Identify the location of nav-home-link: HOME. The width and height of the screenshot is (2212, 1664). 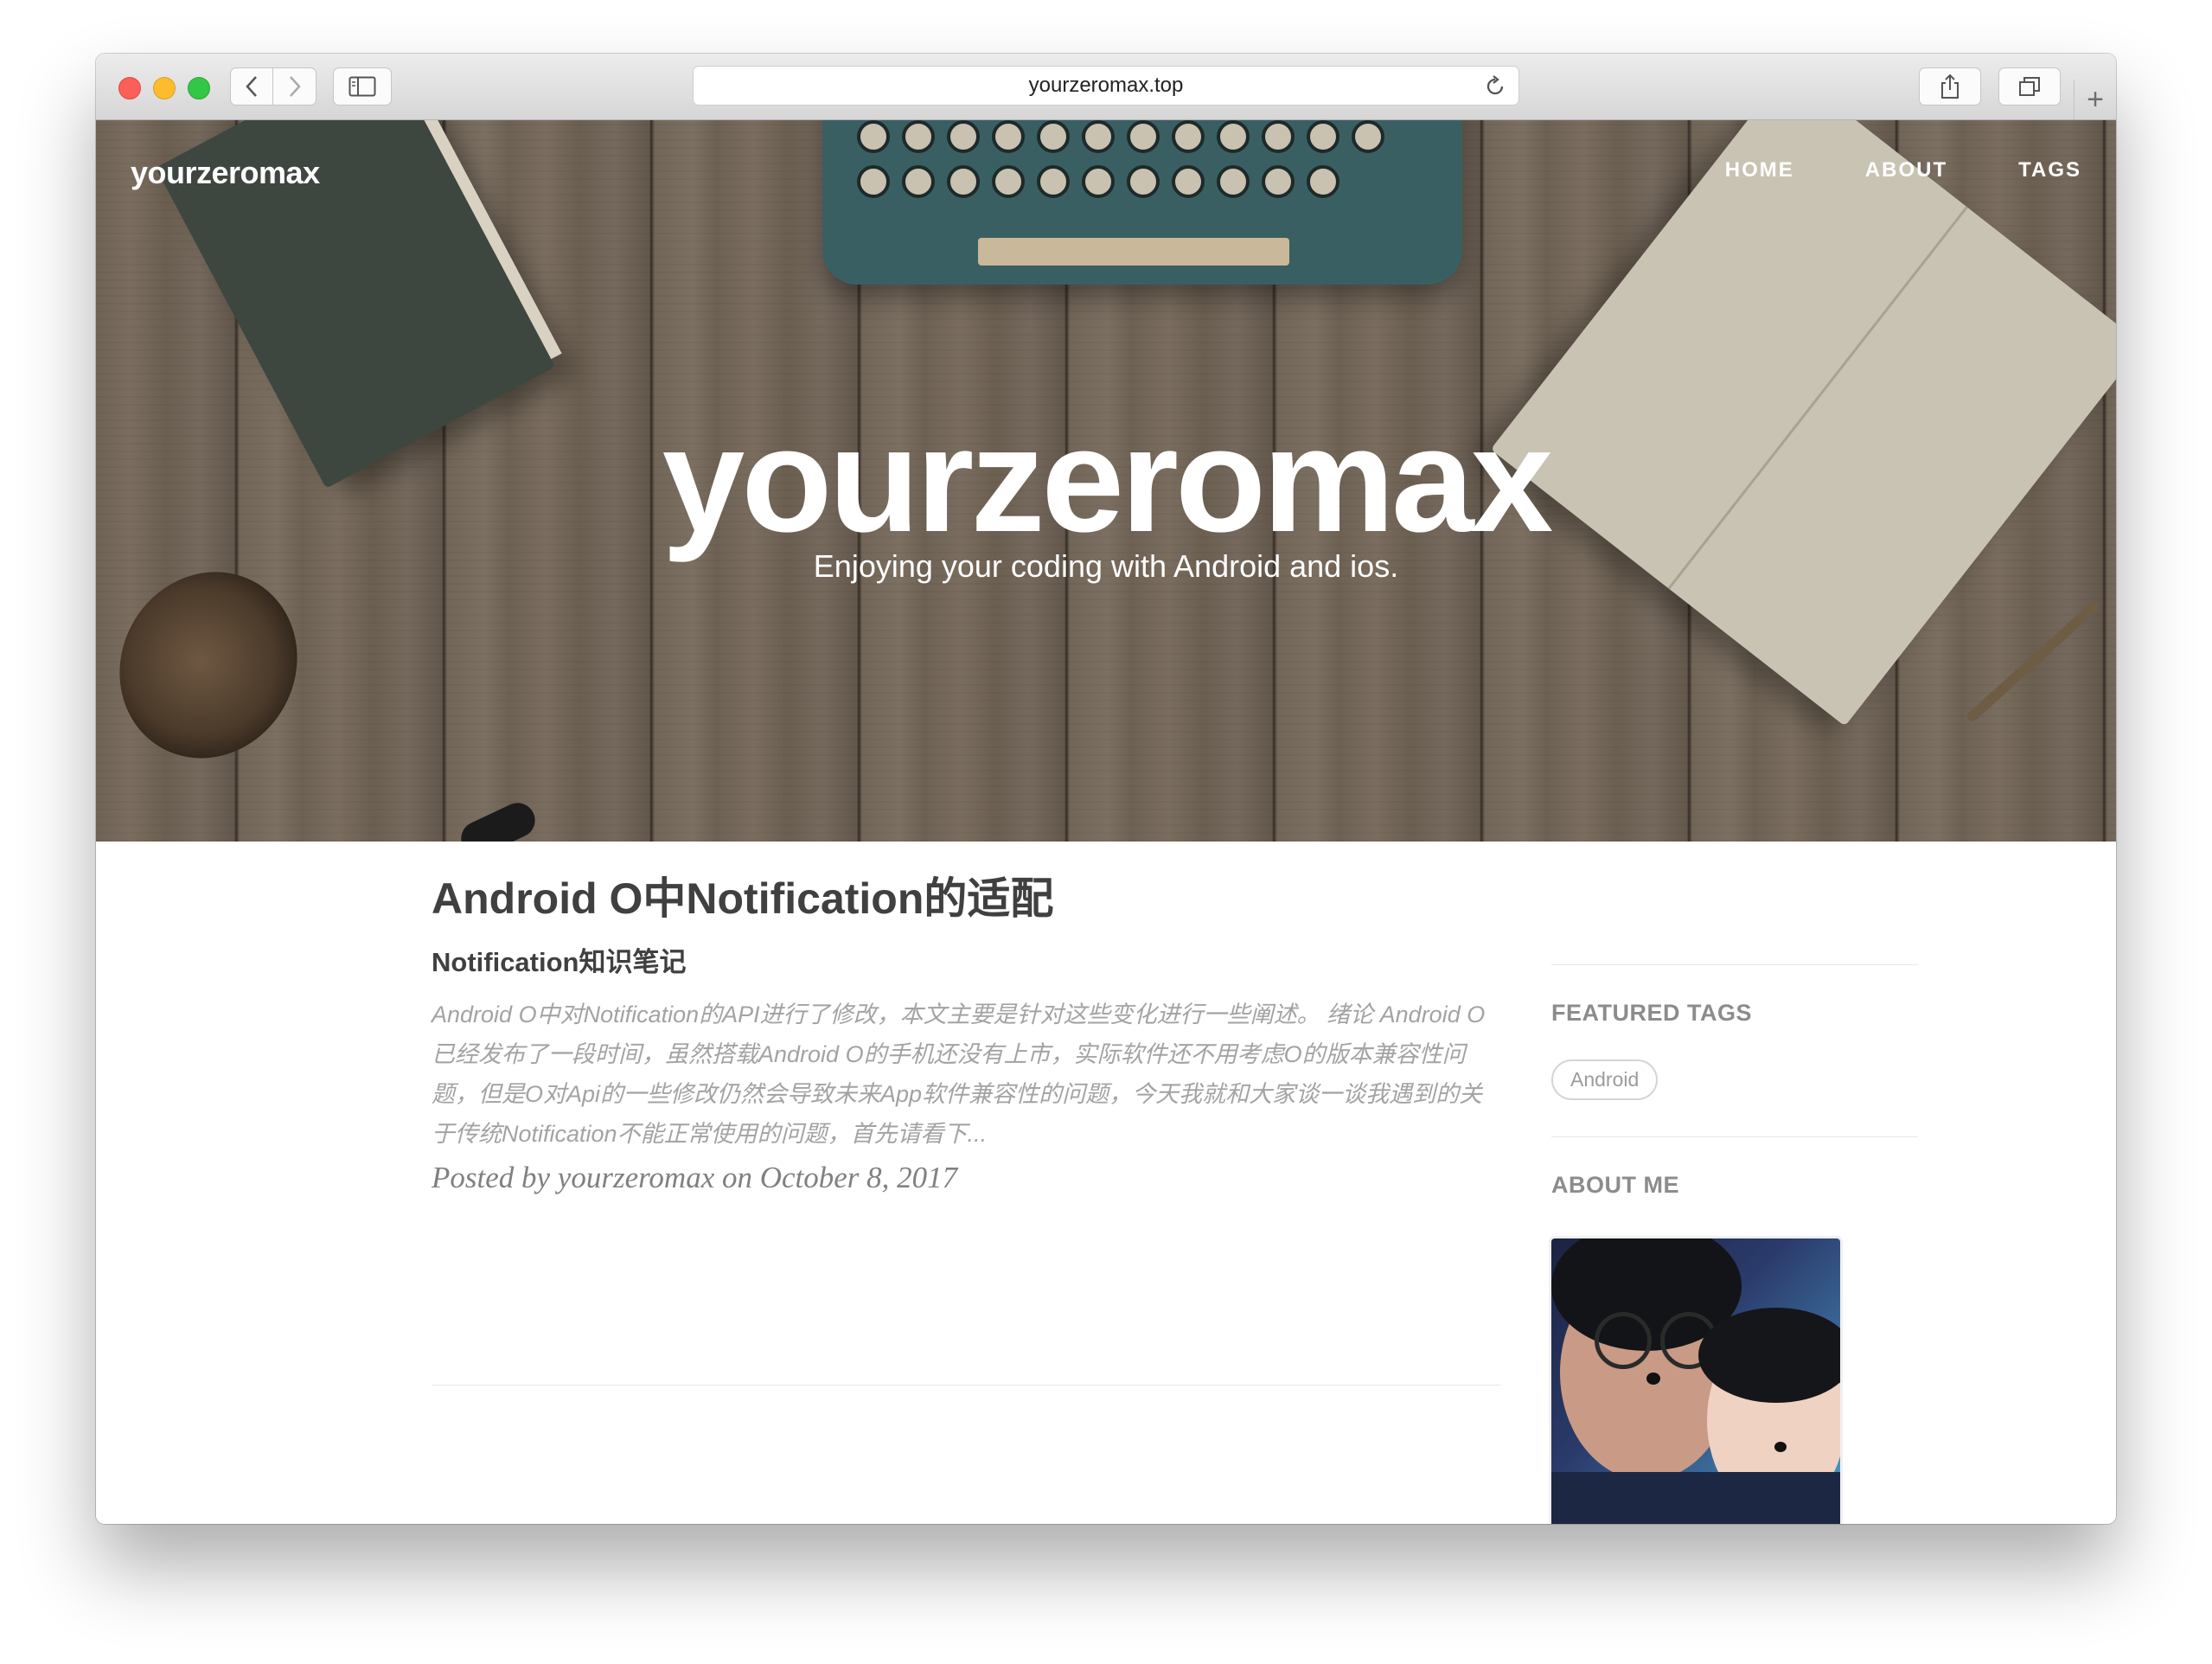
(1759, 170).